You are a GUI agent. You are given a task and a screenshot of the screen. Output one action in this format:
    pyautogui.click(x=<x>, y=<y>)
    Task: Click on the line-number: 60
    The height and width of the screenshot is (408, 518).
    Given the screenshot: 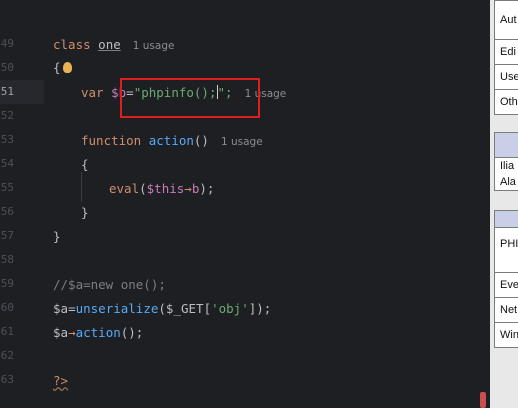 What is the action you would take?
    pyautogui.click(x=7, y=307)
    